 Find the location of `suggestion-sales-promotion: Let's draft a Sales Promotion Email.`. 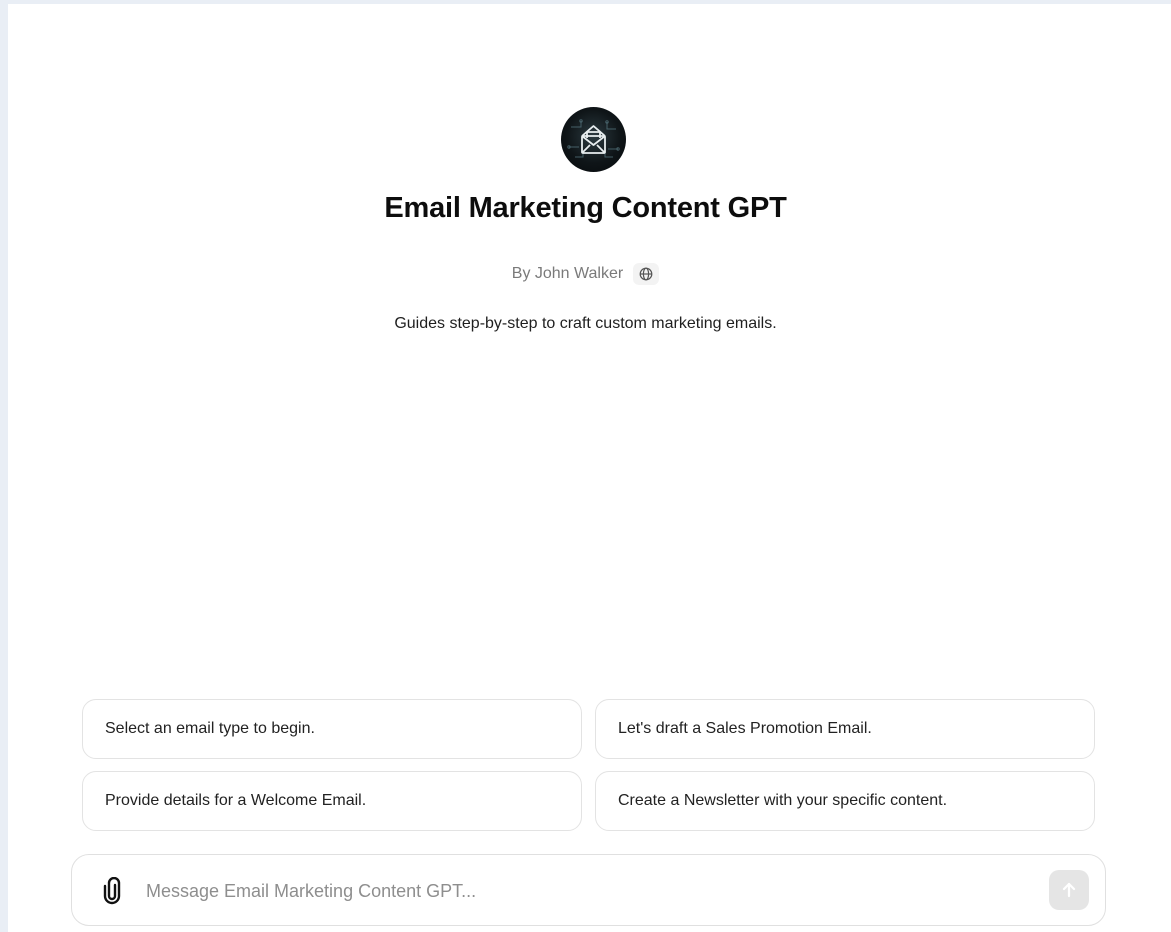

suggestion-sales-promotion: Let's draft a Sales Promotion Email. is located at coordinates (845, 729).